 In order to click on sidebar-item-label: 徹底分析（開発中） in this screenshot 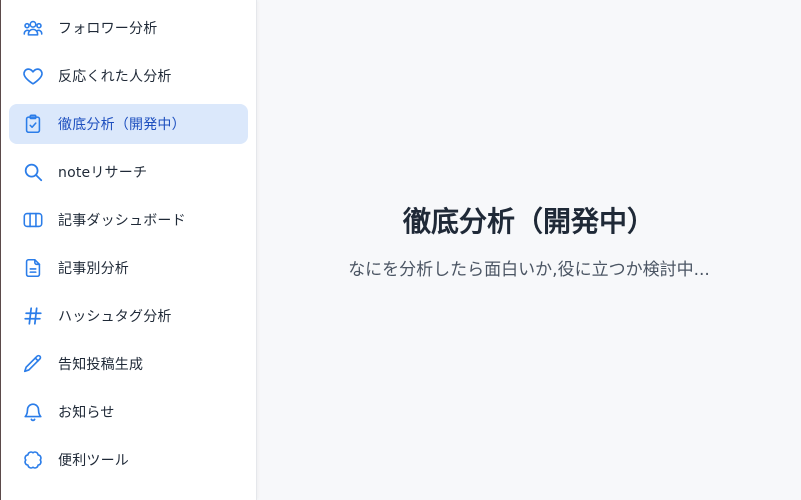, I will do `click(122, 125)`.